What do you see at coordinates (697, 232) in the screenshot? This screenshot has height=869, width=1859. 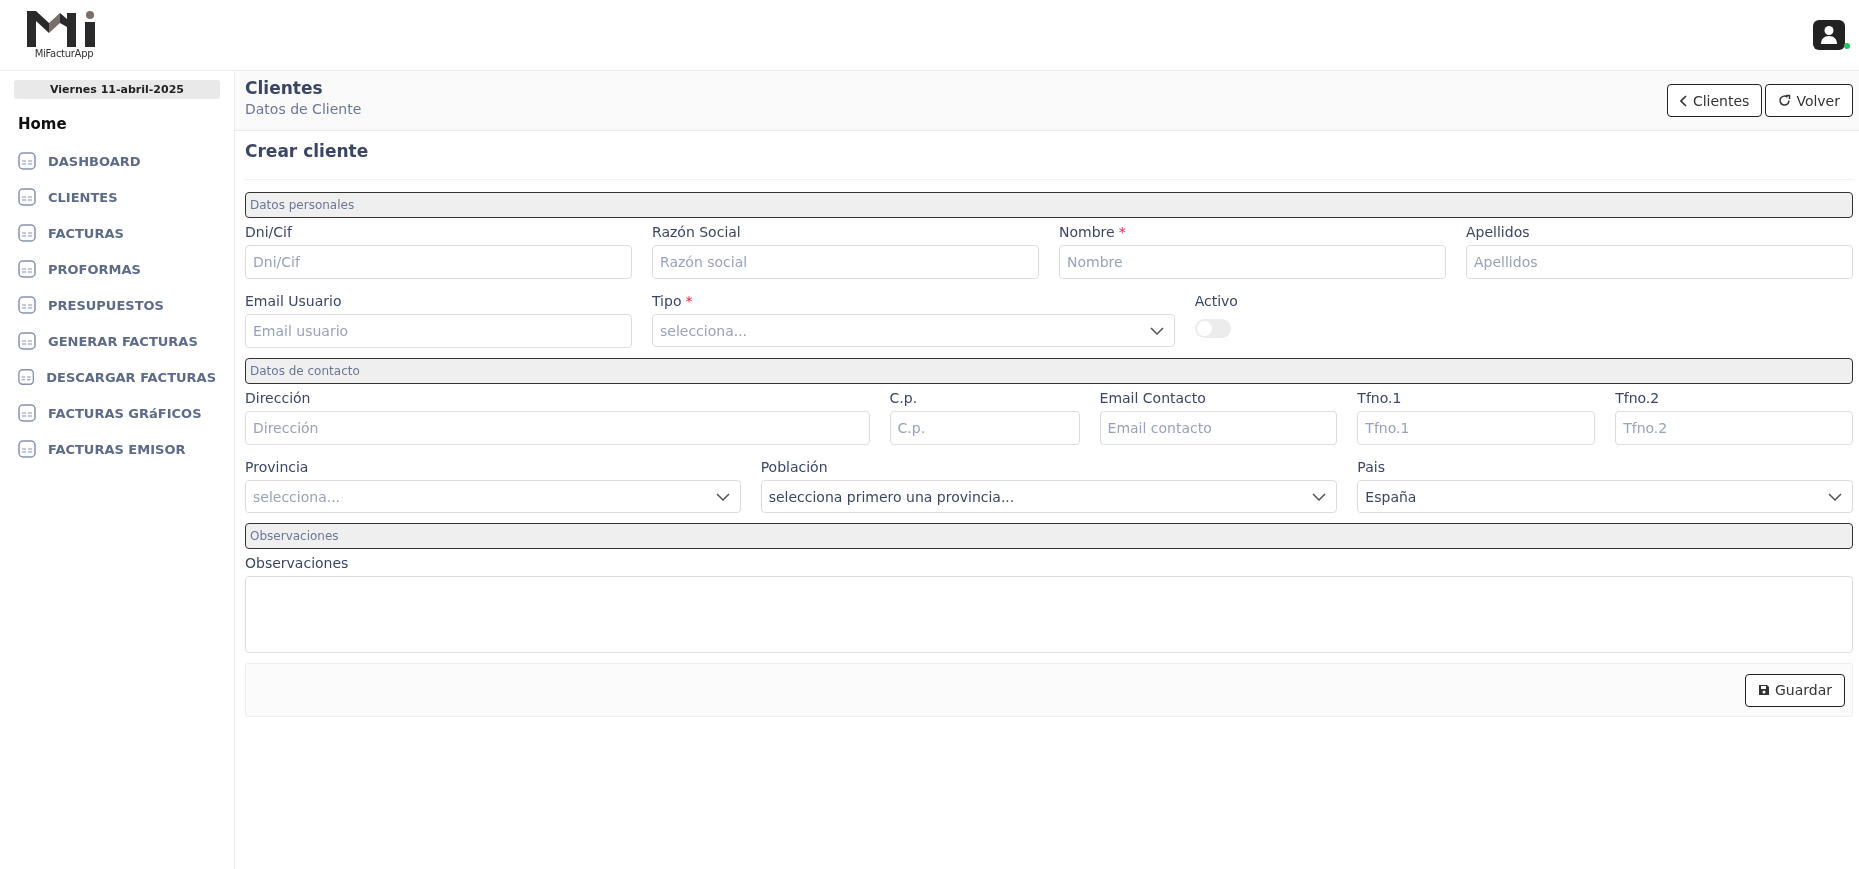 I see `field-label: Razón Social` at bounding box center [697, 232].